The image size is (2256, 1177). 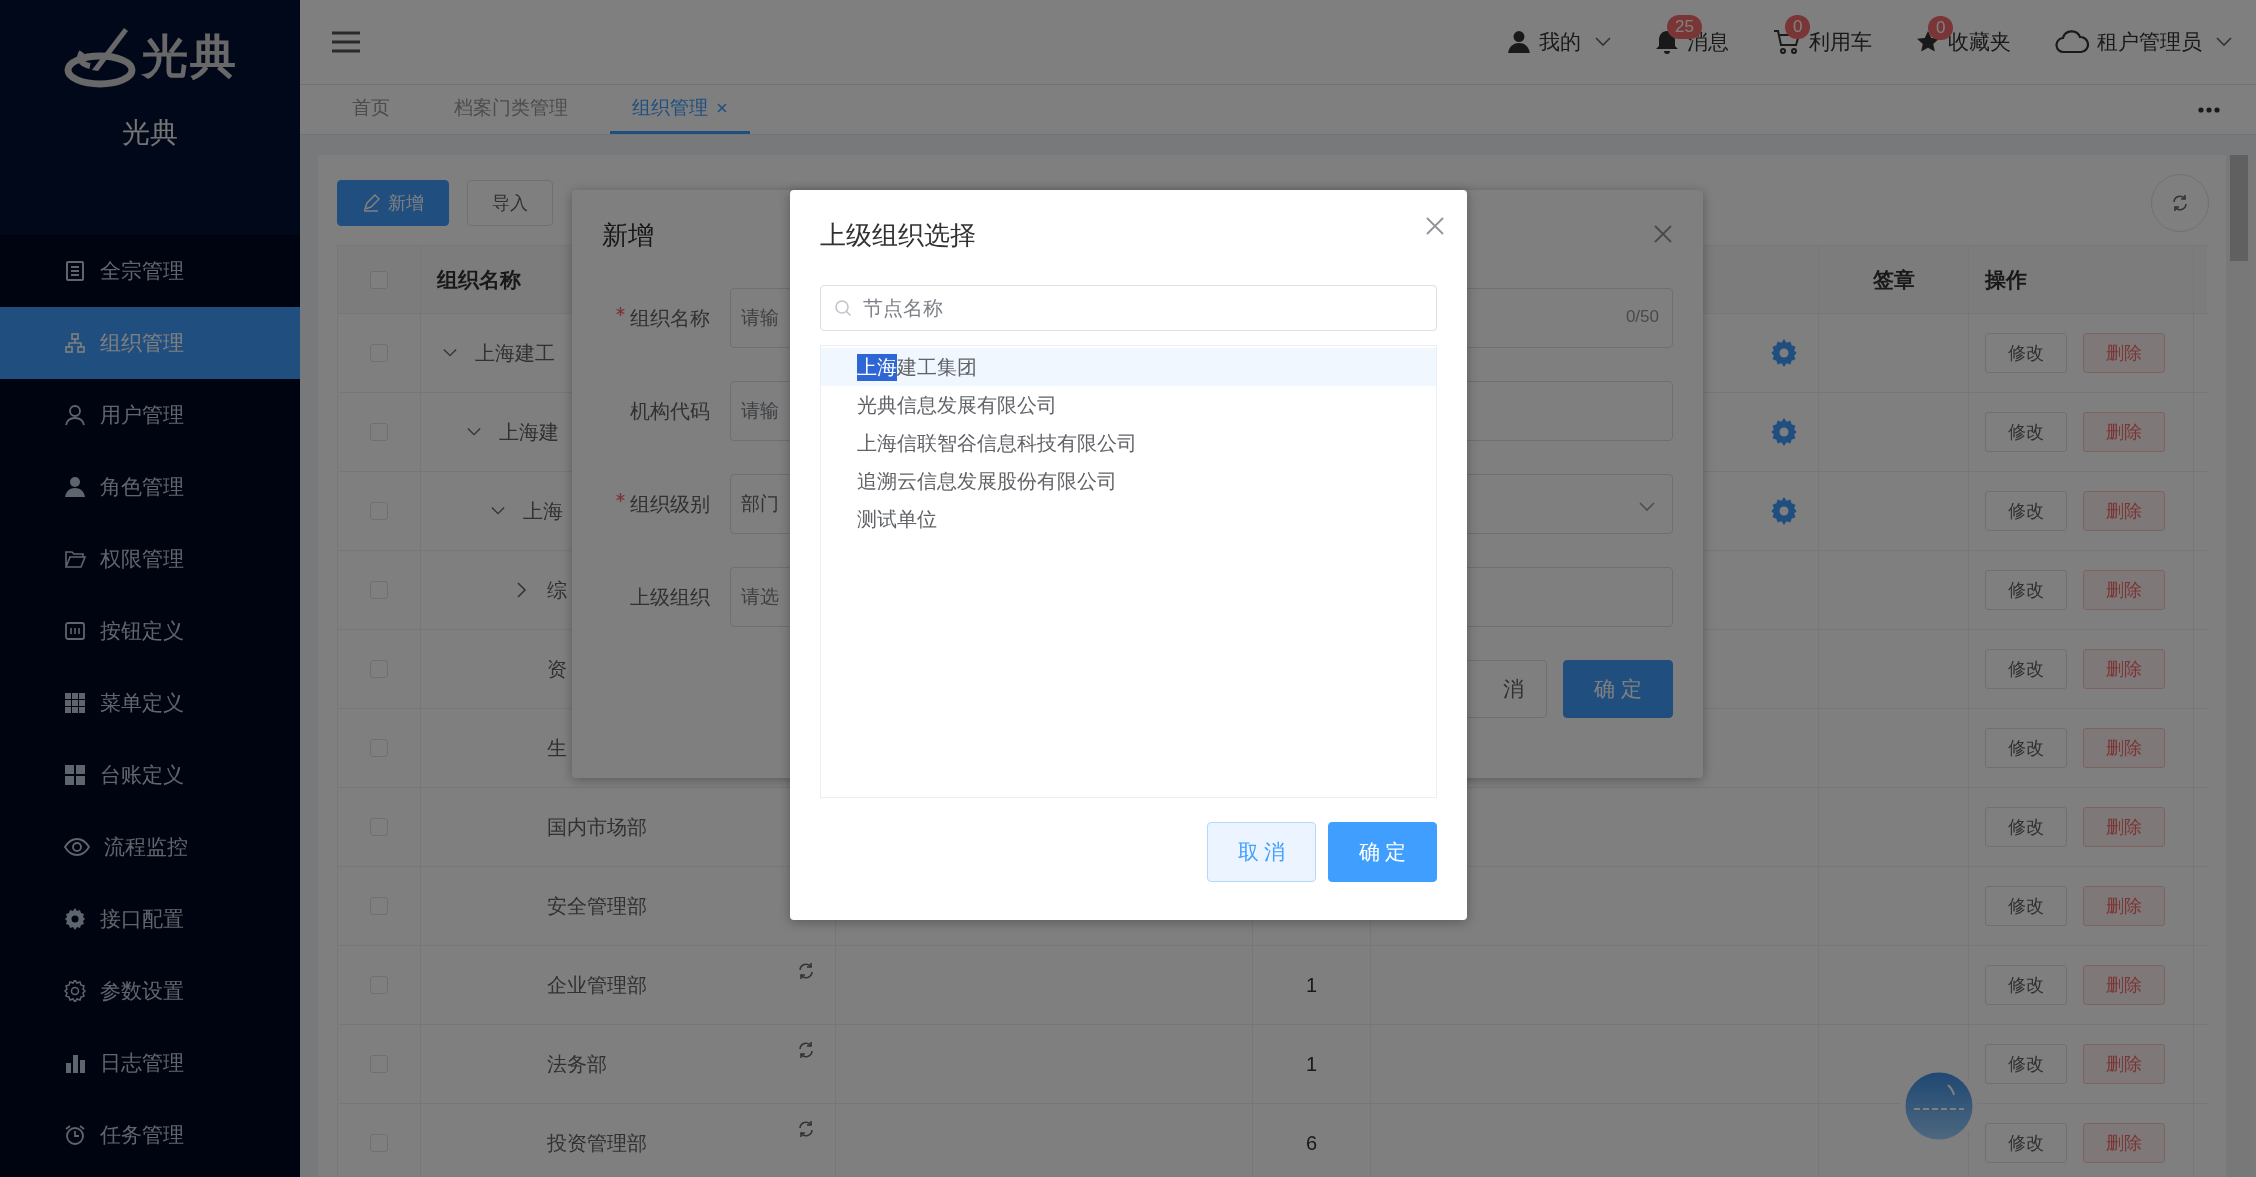 What do you see at coordinates (597, 985) in the screenshot?
I see `table-cell-text: 企业管理部` at bounding box center [597, 985].